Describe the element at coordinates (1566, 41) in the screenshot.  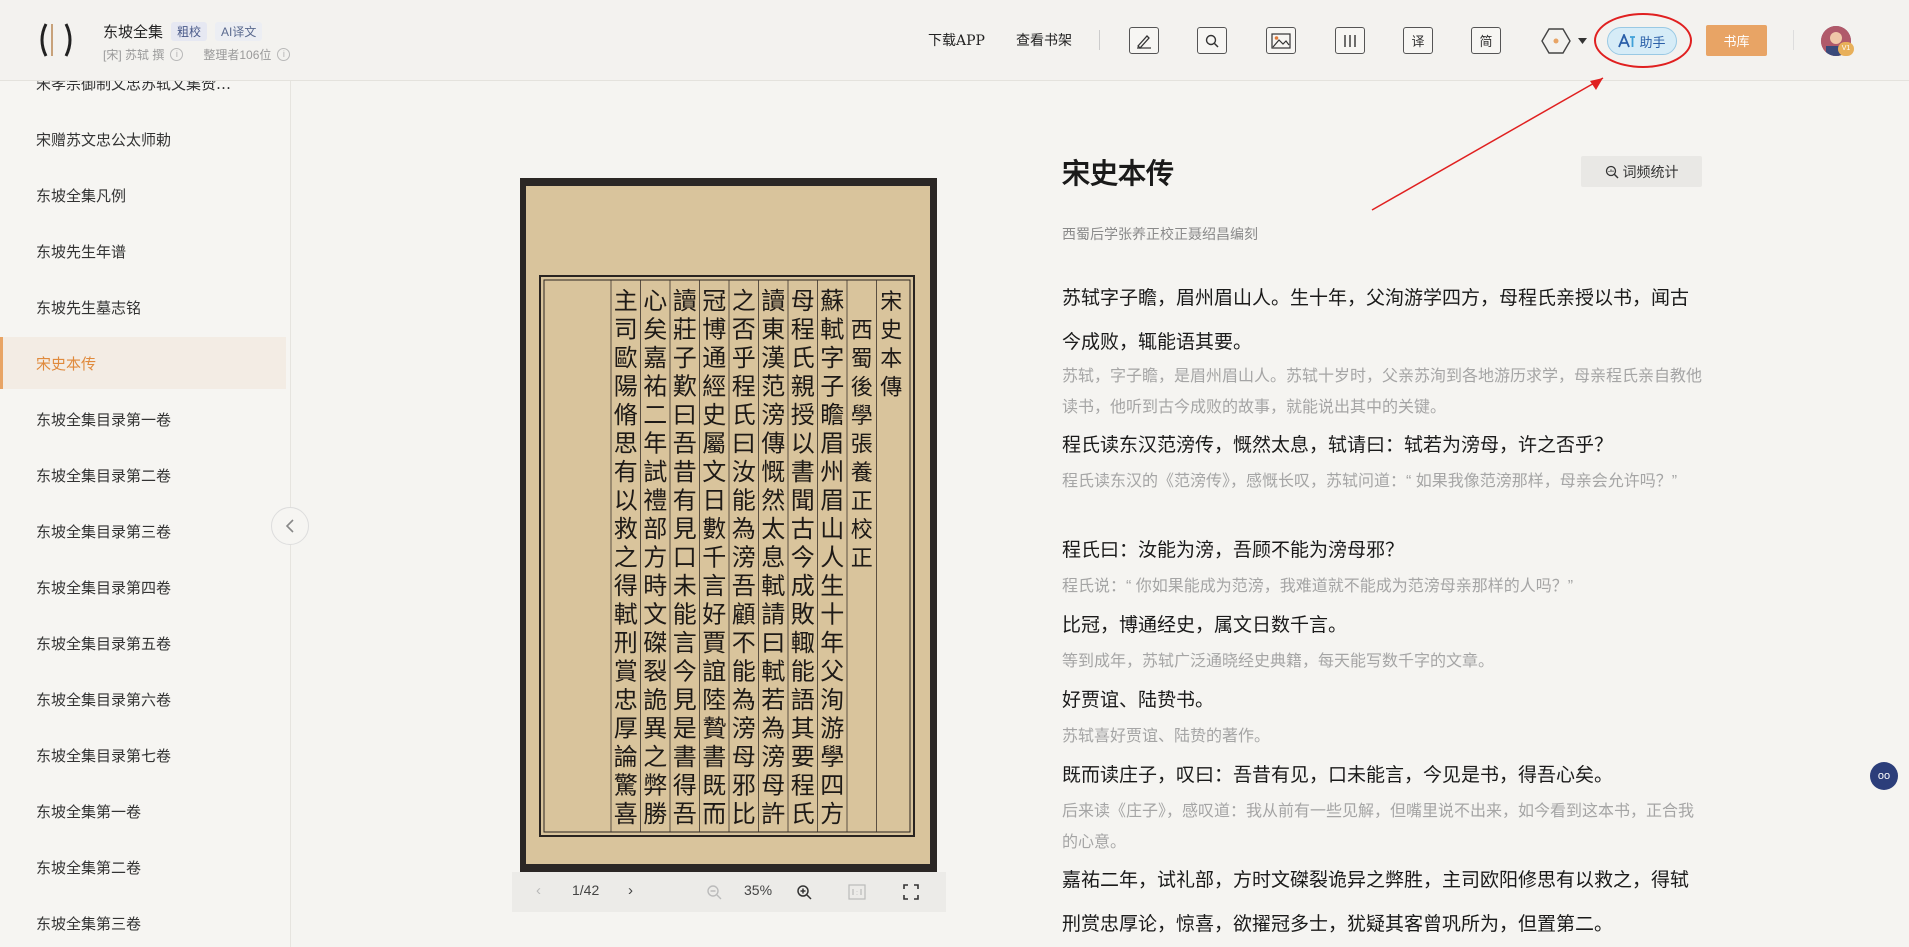
I see `theme-dropdown` at that location.